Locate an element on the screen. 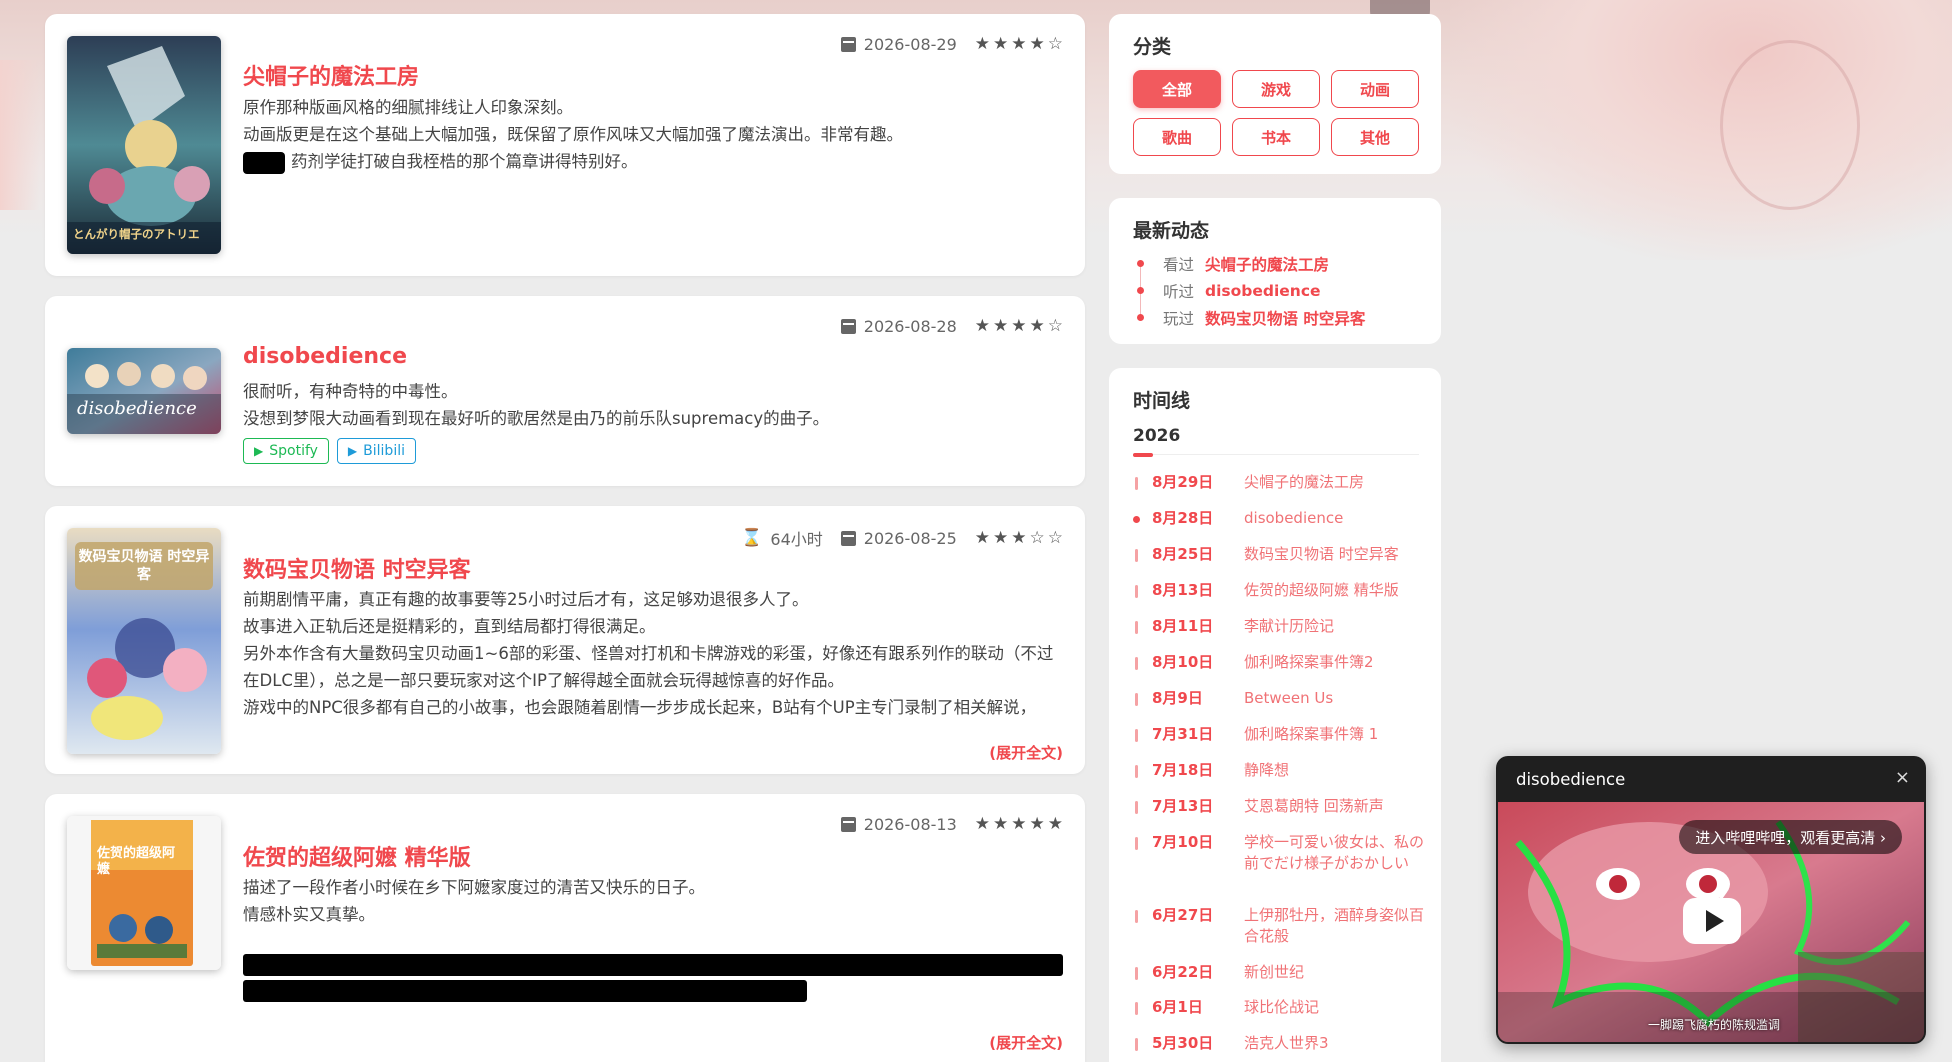  cover-art is located at coordinates (144, 893).